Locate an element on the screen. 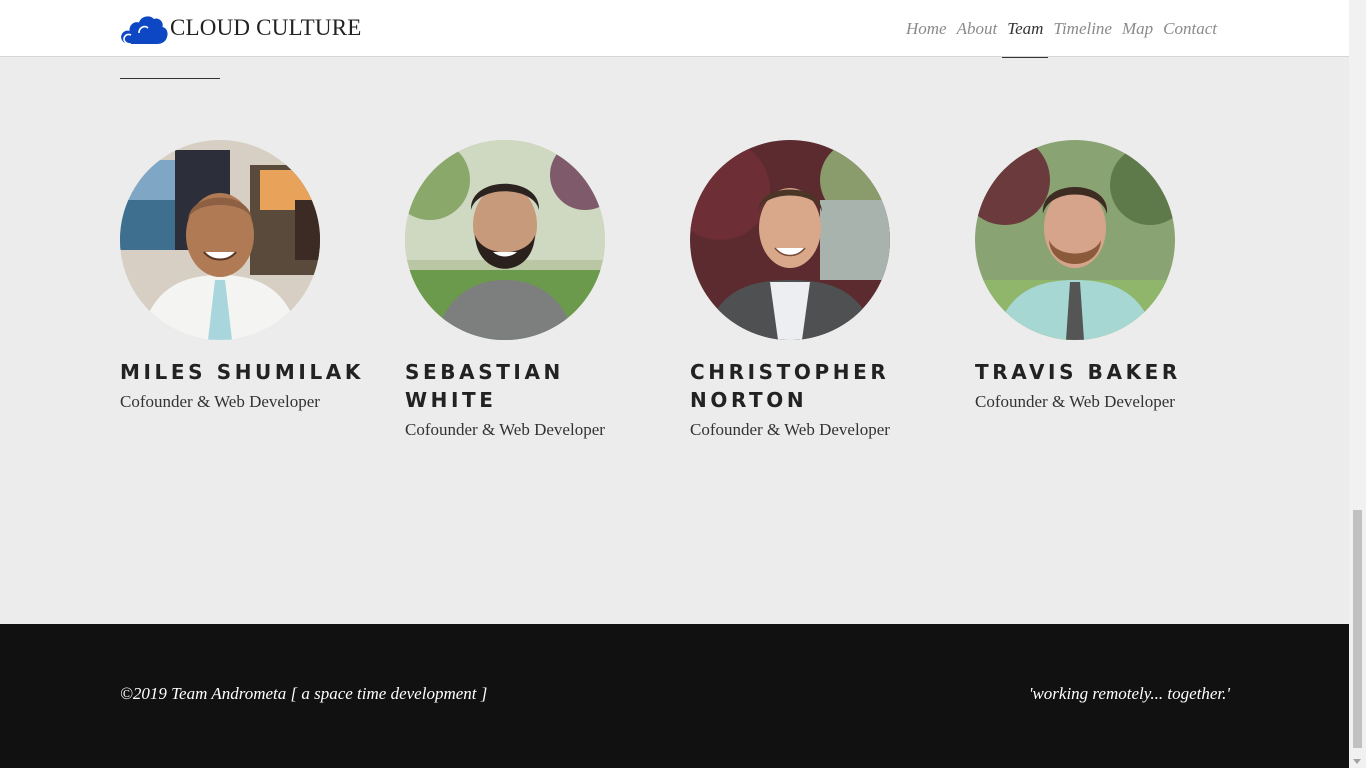 Image resolution: width=1366 pixels, height=768 pixels. main-nav: Home About Team Timeline Map Contact is located at coordinates (1061, 29).